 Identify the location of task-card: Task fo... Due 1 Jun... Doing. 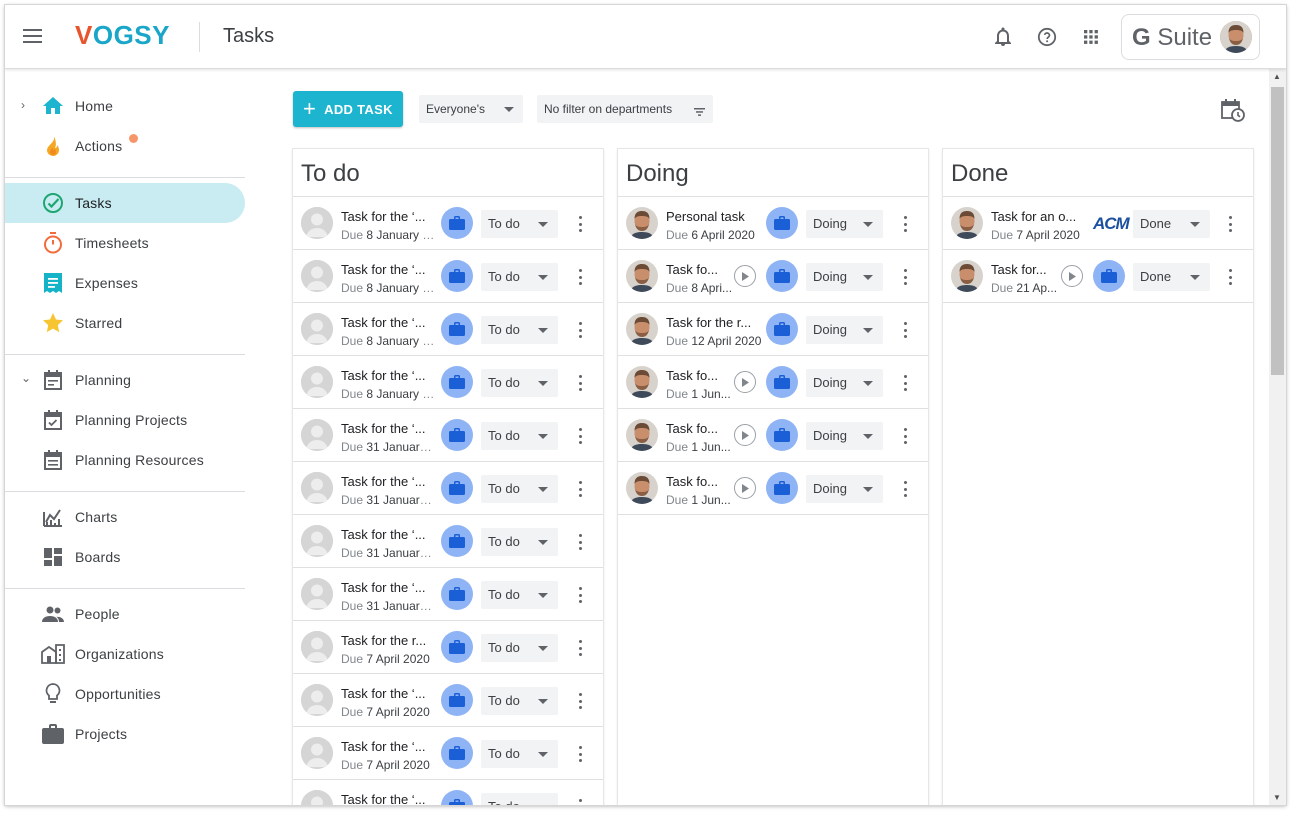
(773, 488).